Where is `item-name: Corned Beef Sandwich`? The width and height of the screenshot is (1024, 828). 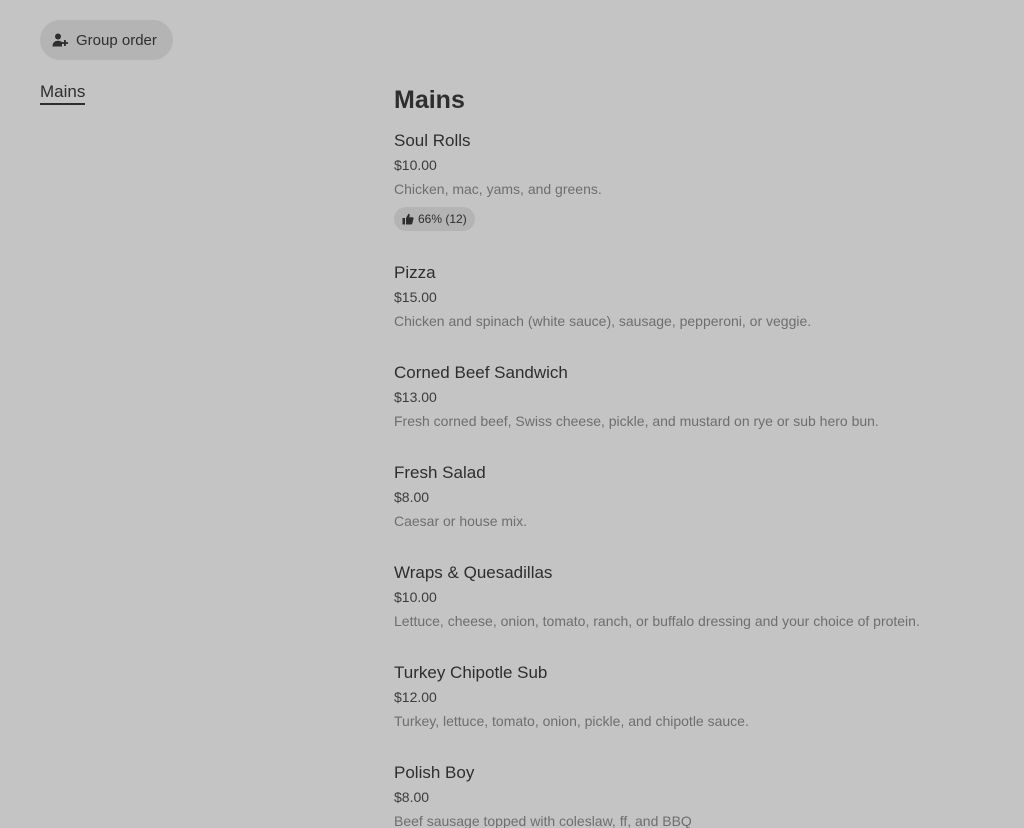 item-name: Corned Beef Sandwich is located at coordinates (481, 372).